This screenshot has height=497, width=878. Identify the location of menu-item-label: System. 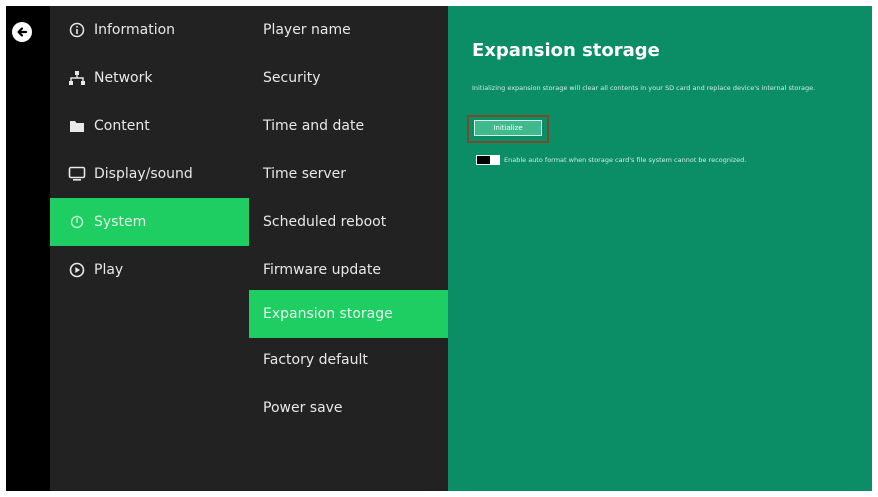
(120, 222).